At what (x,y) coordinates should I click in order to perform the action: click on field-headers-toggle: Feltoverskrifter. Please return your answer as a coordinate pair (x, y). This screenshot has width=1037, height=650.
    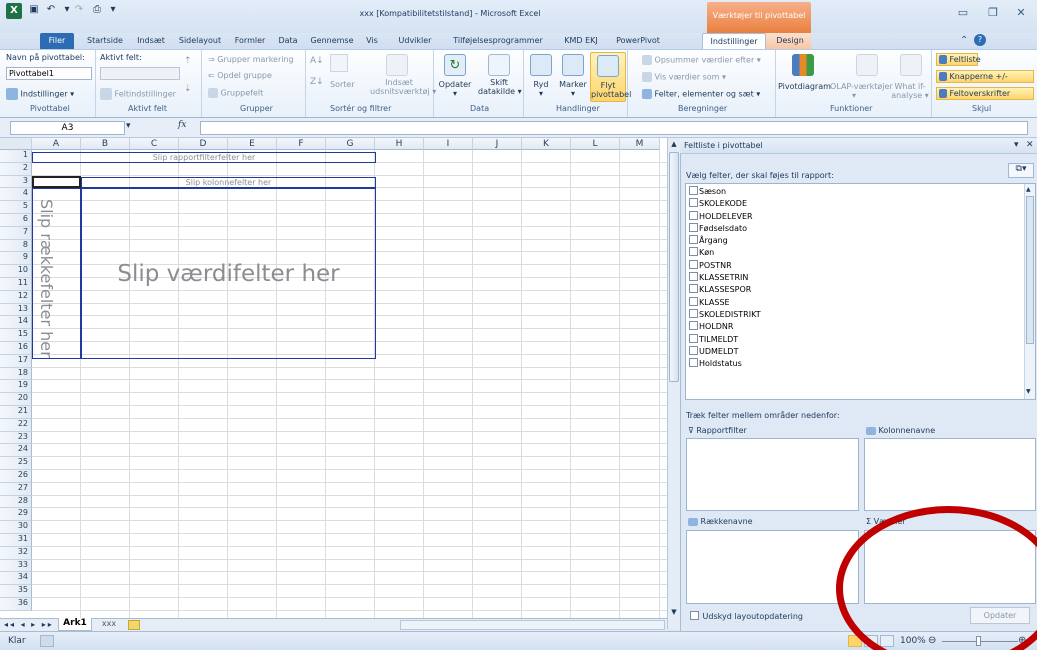
    Looking at the image, I should click on (985, 93).